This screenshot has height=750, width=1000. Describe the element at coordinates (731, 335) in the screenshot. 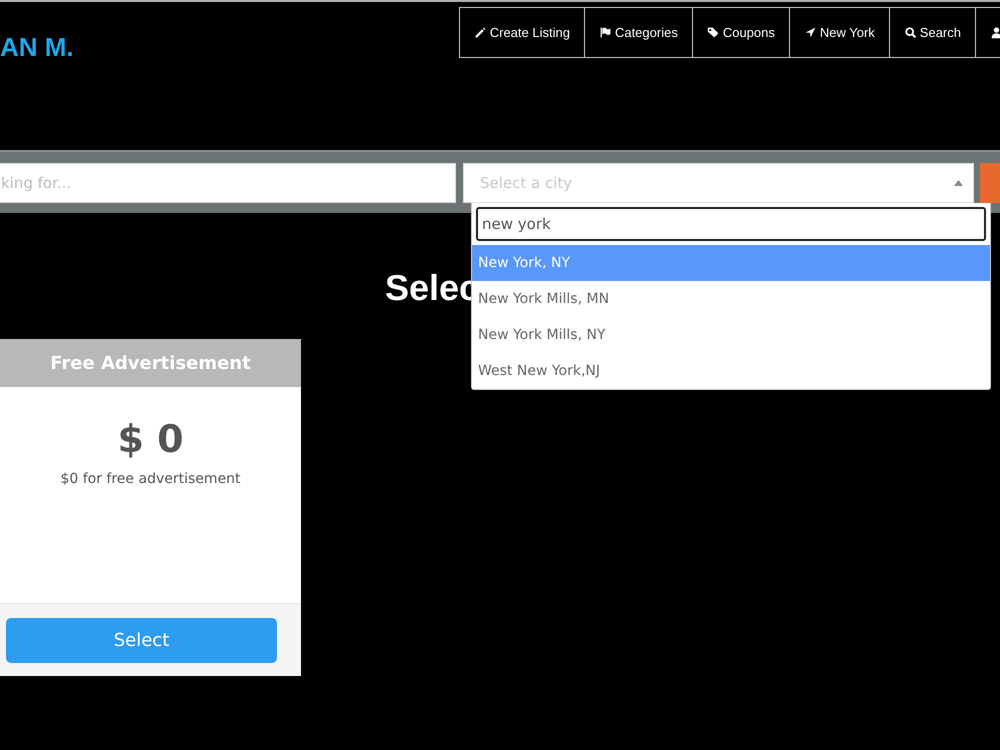

I see `city-option: New York Mills, NY` at that location.